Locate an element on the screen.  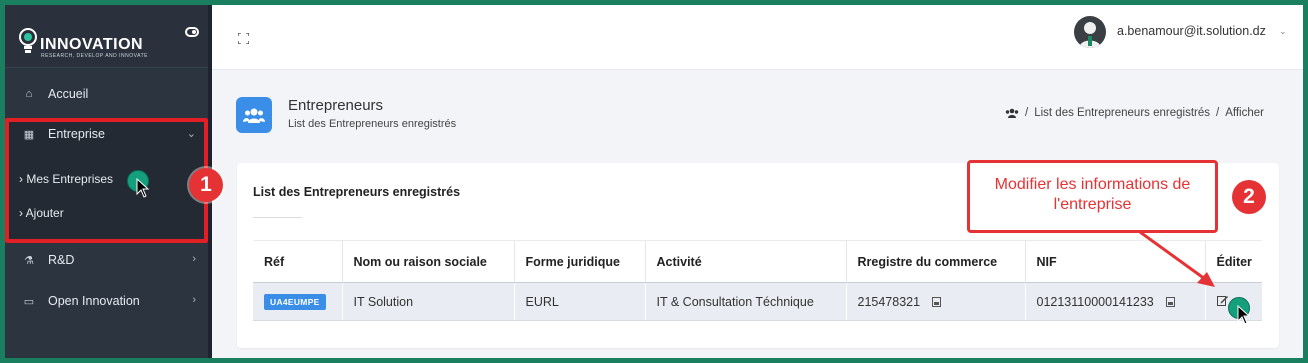
step-badge-1: 1 is located at coordinates (206, 185).